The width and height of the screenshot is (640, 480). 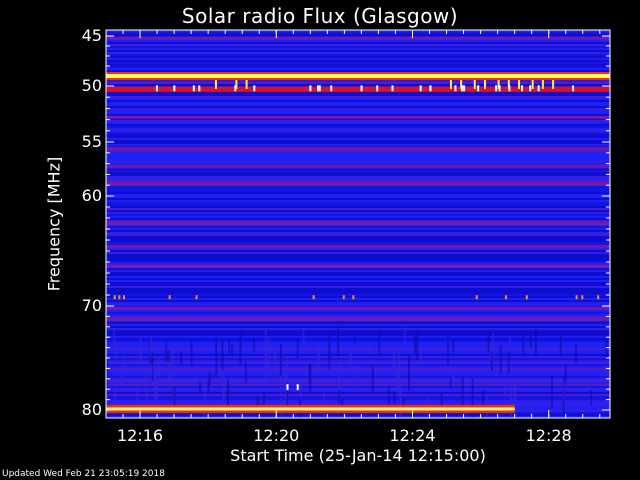 I want to click on y-tick-label: 80, so click(x=91, y=409).